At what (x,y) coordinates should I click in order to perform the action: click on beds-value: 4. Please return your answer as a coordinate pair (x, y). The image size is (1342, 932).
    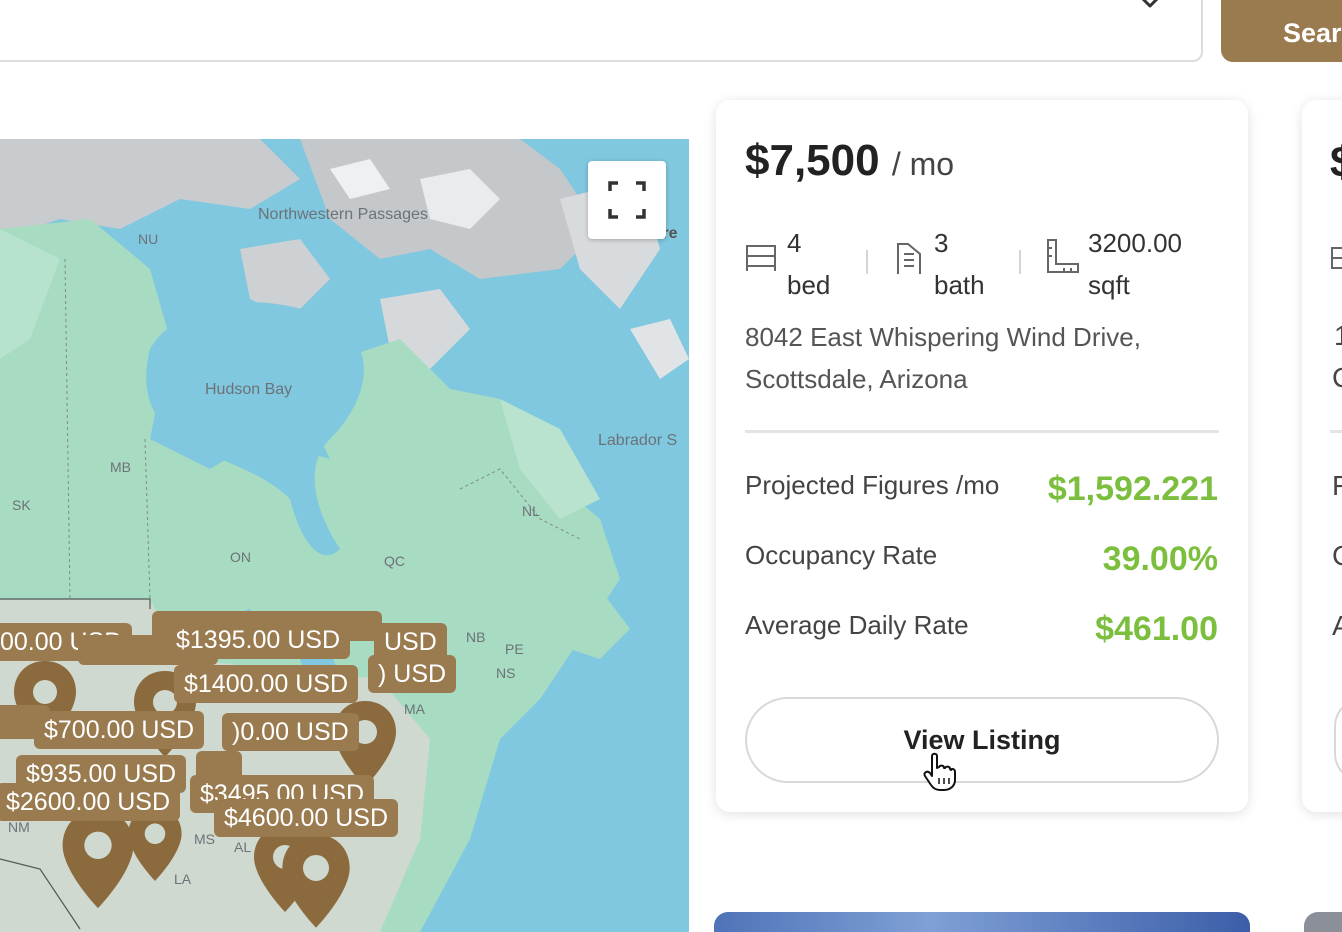
    Looking at the image, I should click on (794, 243).